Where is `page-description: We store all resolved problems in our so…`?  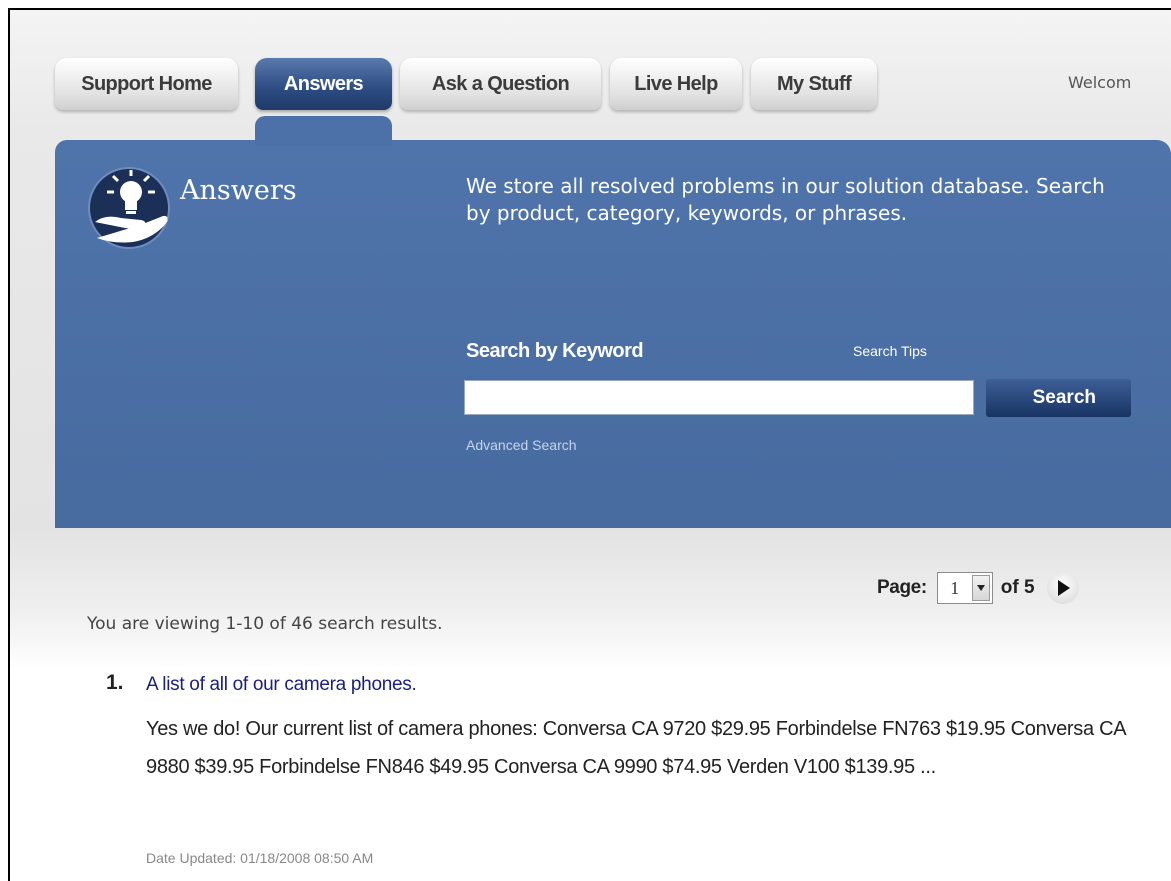 page-description: We store all resolved problems in our so… is located at coordinates (785, 199).